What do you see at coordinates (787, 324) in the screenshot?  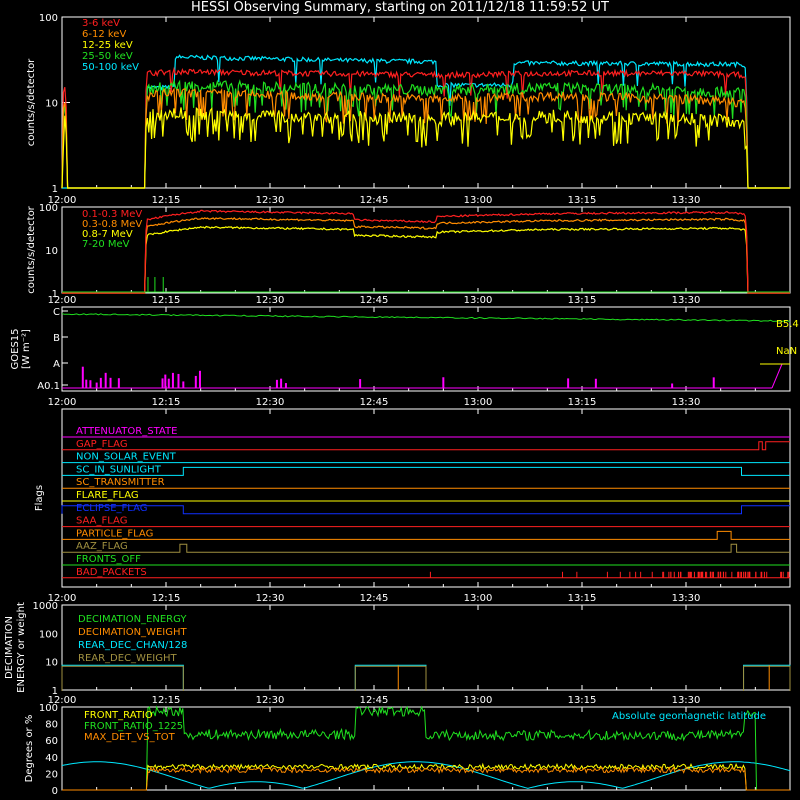 I see `goes-right-label: B5.4` at bounding box center [787, 324].